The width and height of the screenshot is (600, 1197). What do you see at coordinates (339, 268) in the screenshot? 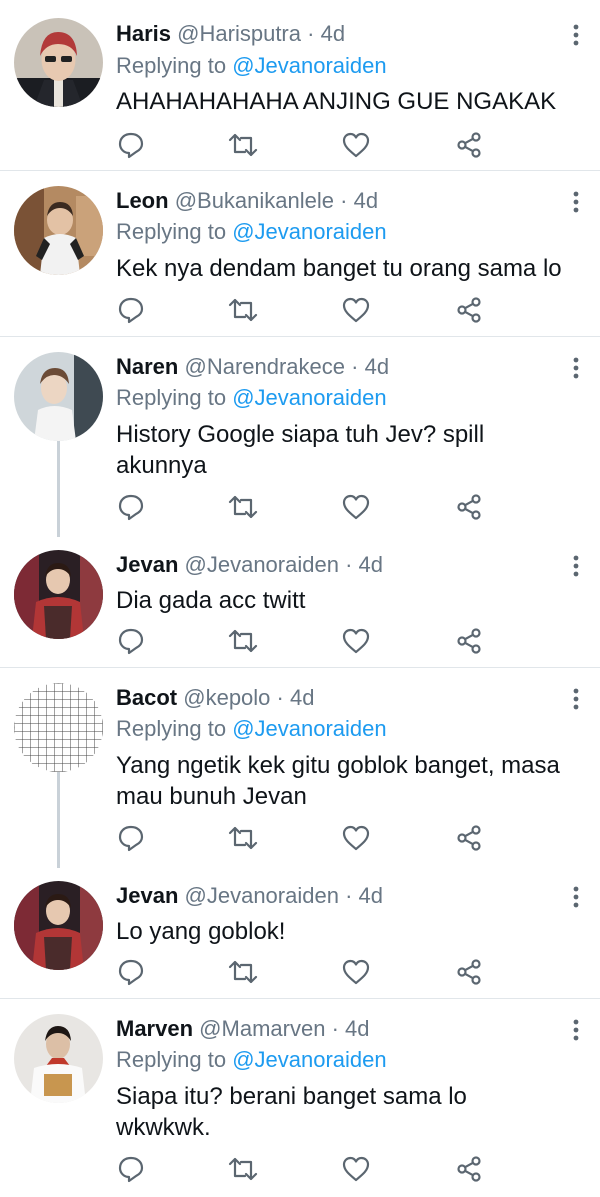
I see `tweet-text: Kek nya dendam banget tu orang sama lo` at bounding box center [339, 268].